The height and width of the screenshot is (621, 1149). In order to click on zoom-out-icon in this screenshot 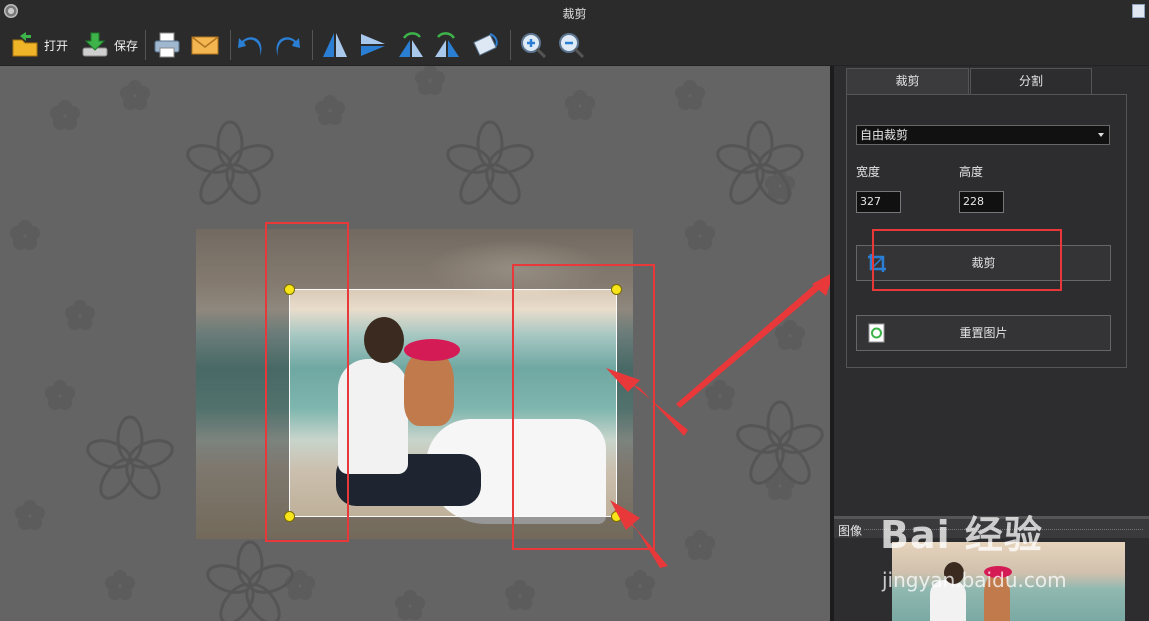, I will do `click(572, 46)`.